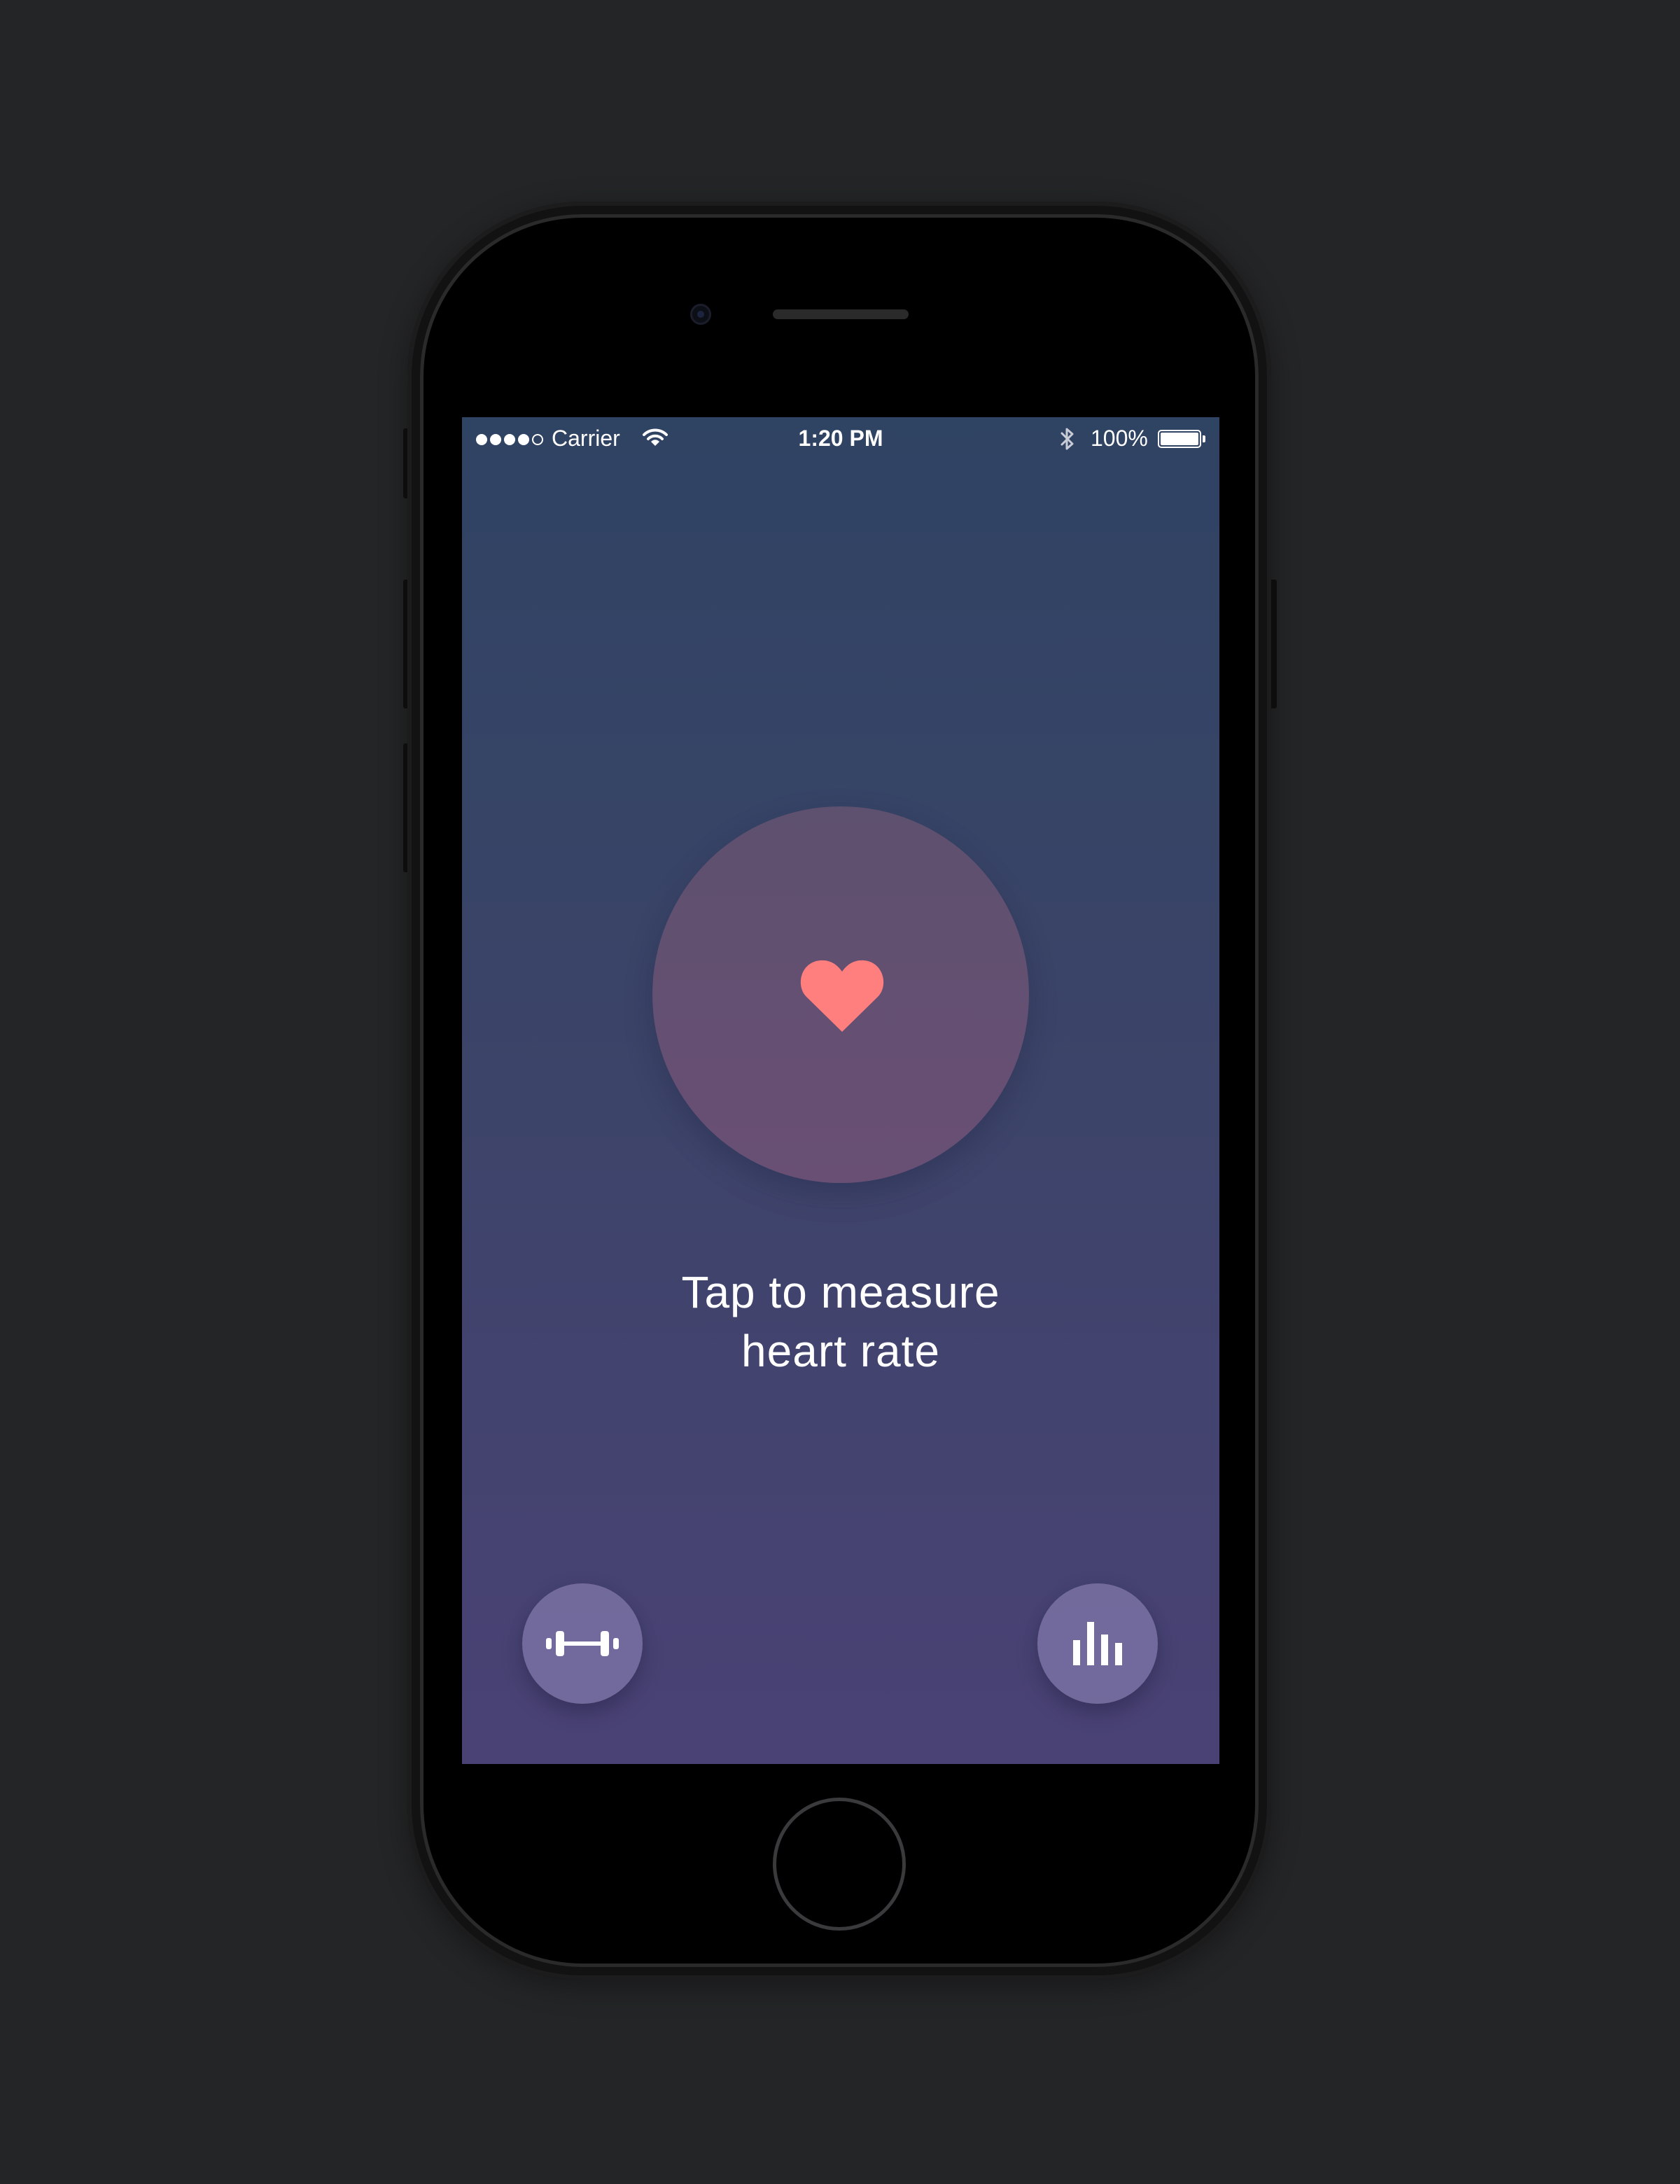 This screenshot has height=2184, width=1680. Describe the element at coordinates (1119, 438) in the screenshot. I see `battery-percentage: 100%` at that location.